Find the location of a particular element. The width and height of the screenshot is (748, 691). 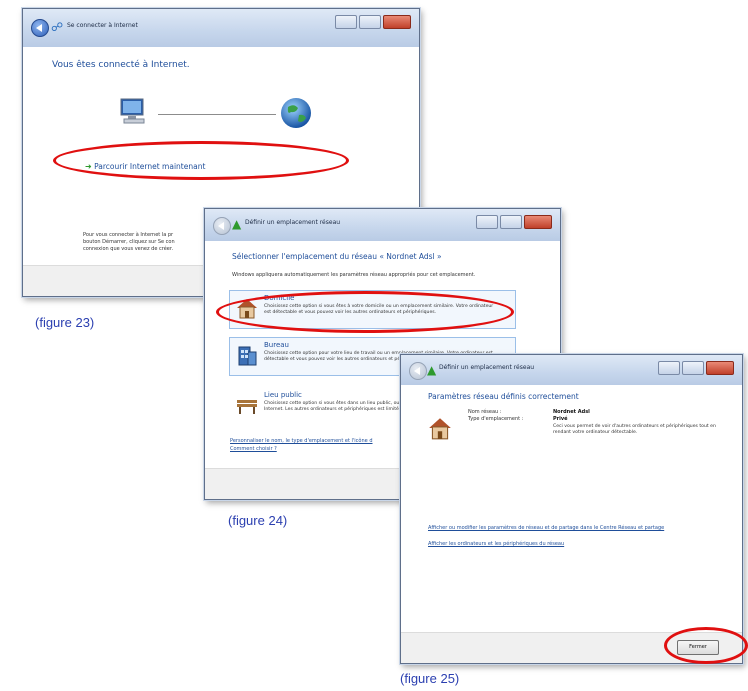

location-type-value: Privé is located at coordinates (560, 419).